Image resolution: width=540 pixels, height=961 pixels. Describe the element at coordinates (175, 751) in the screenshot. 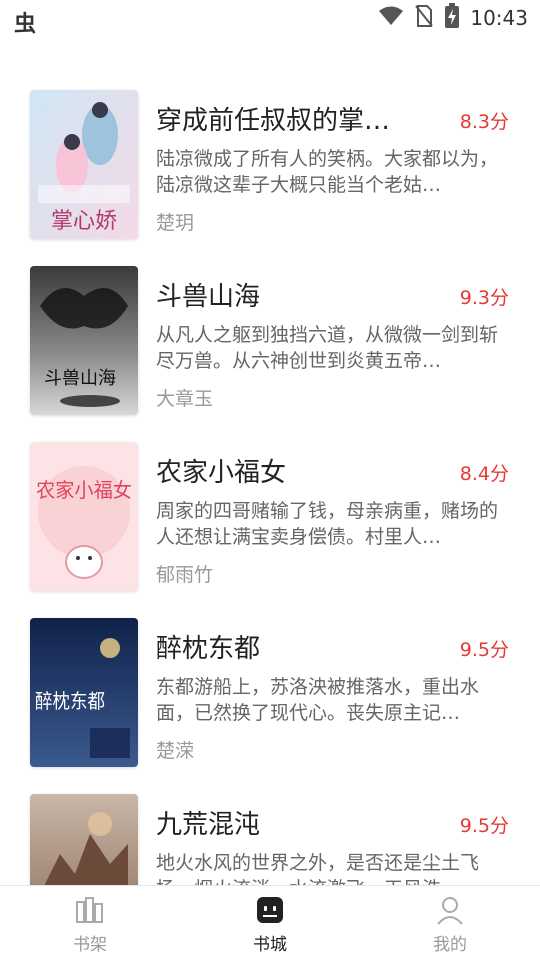

I see `book-author: 楚溁` at that location.